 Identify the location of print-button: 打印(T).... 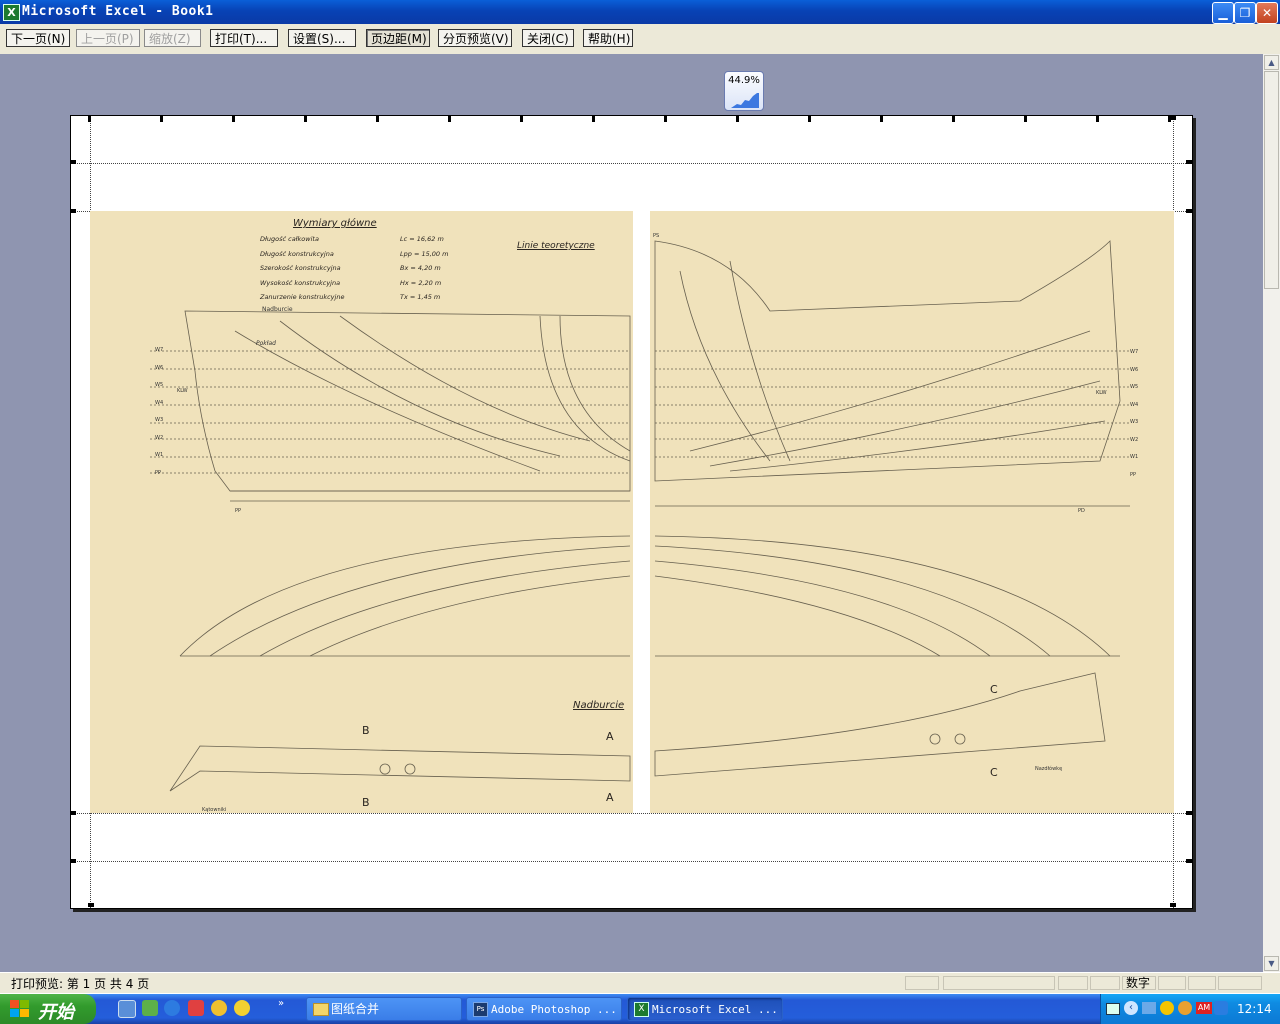
(244, 38).